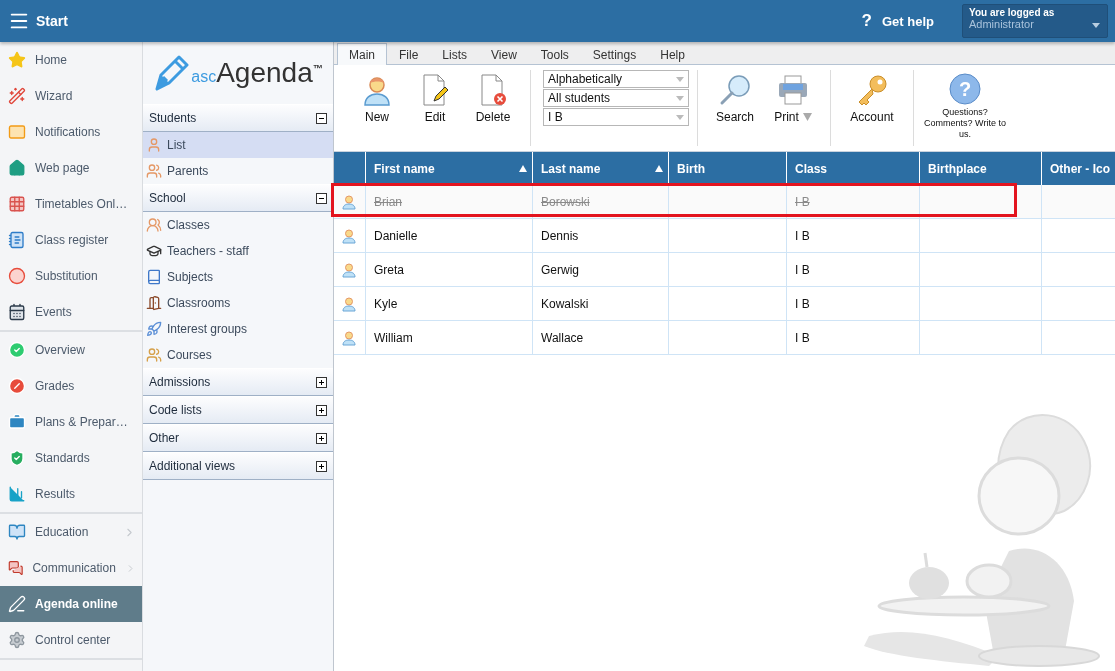 The image size is (1115, 671). What do you see at coordinates (52, 21) in the screenshot?
I see `app-title: Start` at bounding box center [52, 21].